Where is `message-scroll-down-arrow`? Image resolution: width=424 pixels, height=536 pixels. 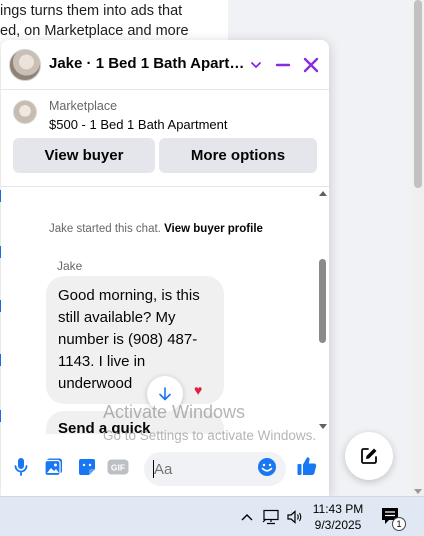
message-scroll-down-arrow is located at coordinates (323, 426).